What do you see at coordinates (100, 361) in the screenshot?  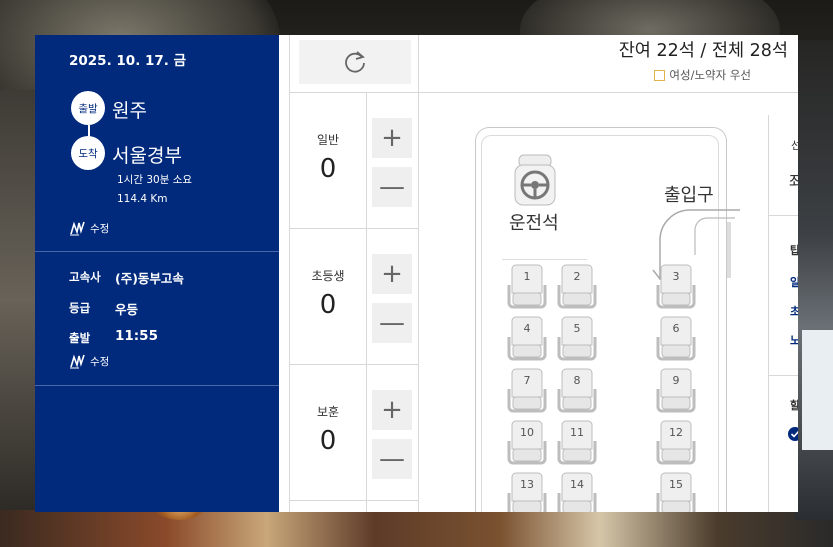 I see `edit-bus-label: 수정` at bounding box center [100, 361].